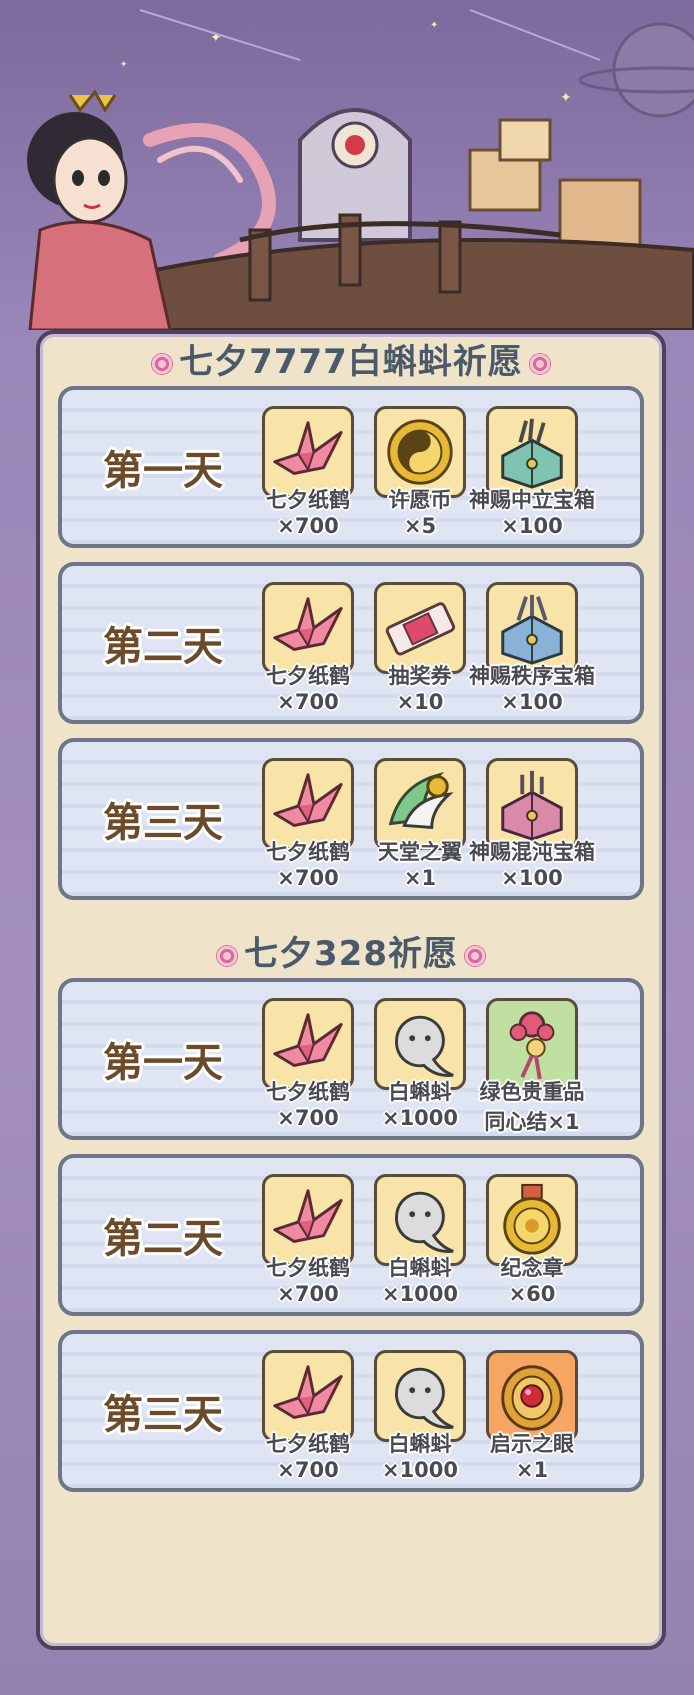  Describe the element at coordinates (532, 1294) in the screenshot. I see `reward-quantity: ×60` at that location.